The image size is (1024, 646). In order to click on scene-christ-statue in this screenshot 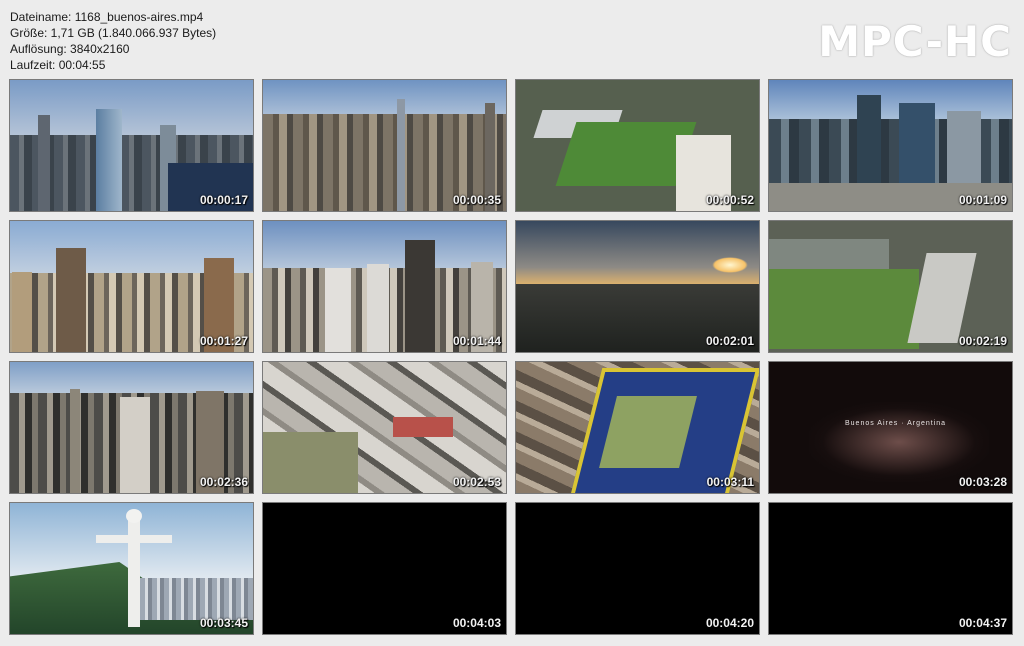, I will do `click(131, 568)`.